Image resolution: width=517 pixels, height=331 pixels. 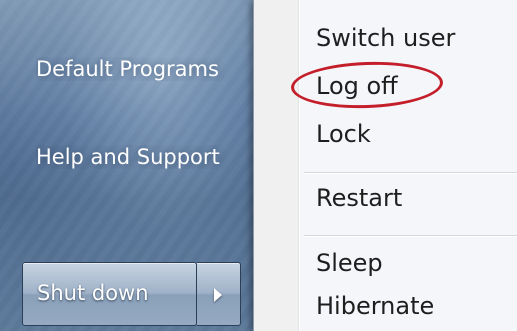 I want to click on shutdown-button: Shut down, so click(x=109, y=294).